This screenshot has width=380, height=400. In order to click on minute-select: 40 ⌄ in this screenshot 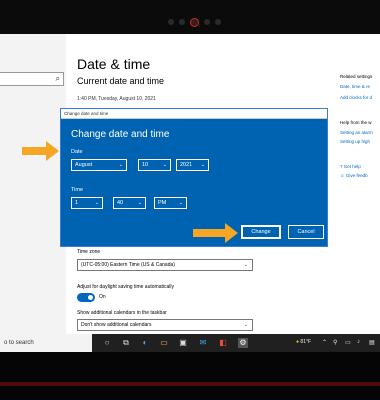, I will do `click(129, 203)`.